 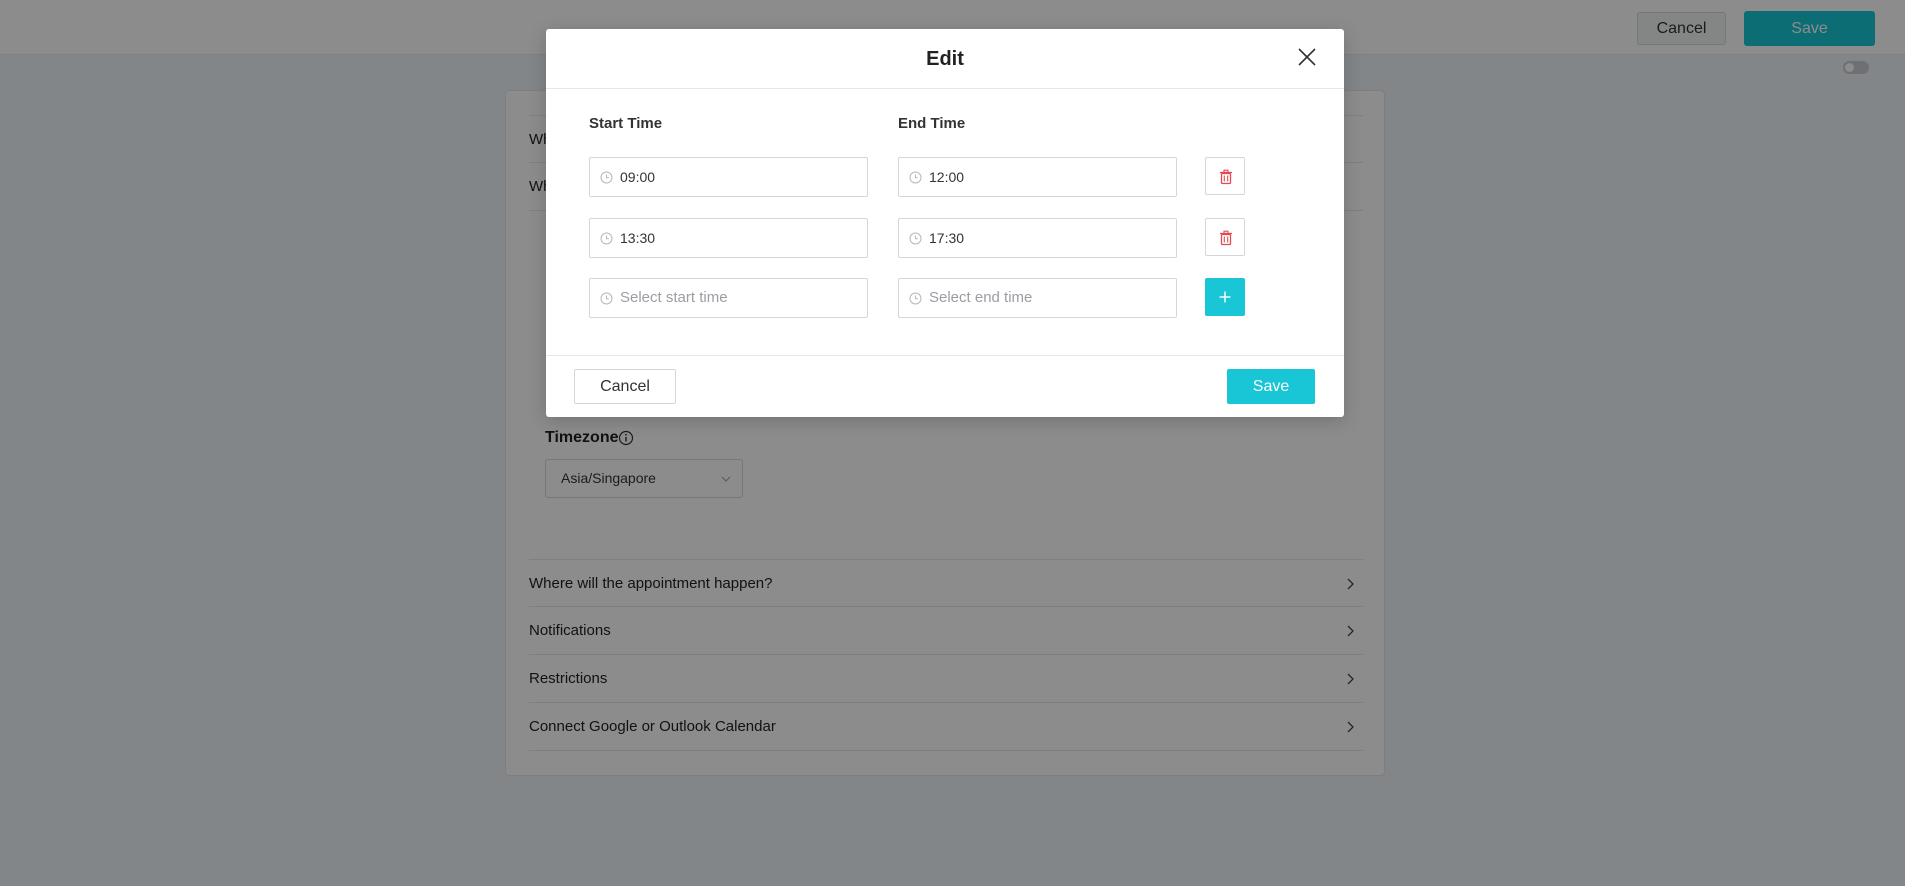 I want to click on end-time-value: 17:30, so click(x=947, y=238).